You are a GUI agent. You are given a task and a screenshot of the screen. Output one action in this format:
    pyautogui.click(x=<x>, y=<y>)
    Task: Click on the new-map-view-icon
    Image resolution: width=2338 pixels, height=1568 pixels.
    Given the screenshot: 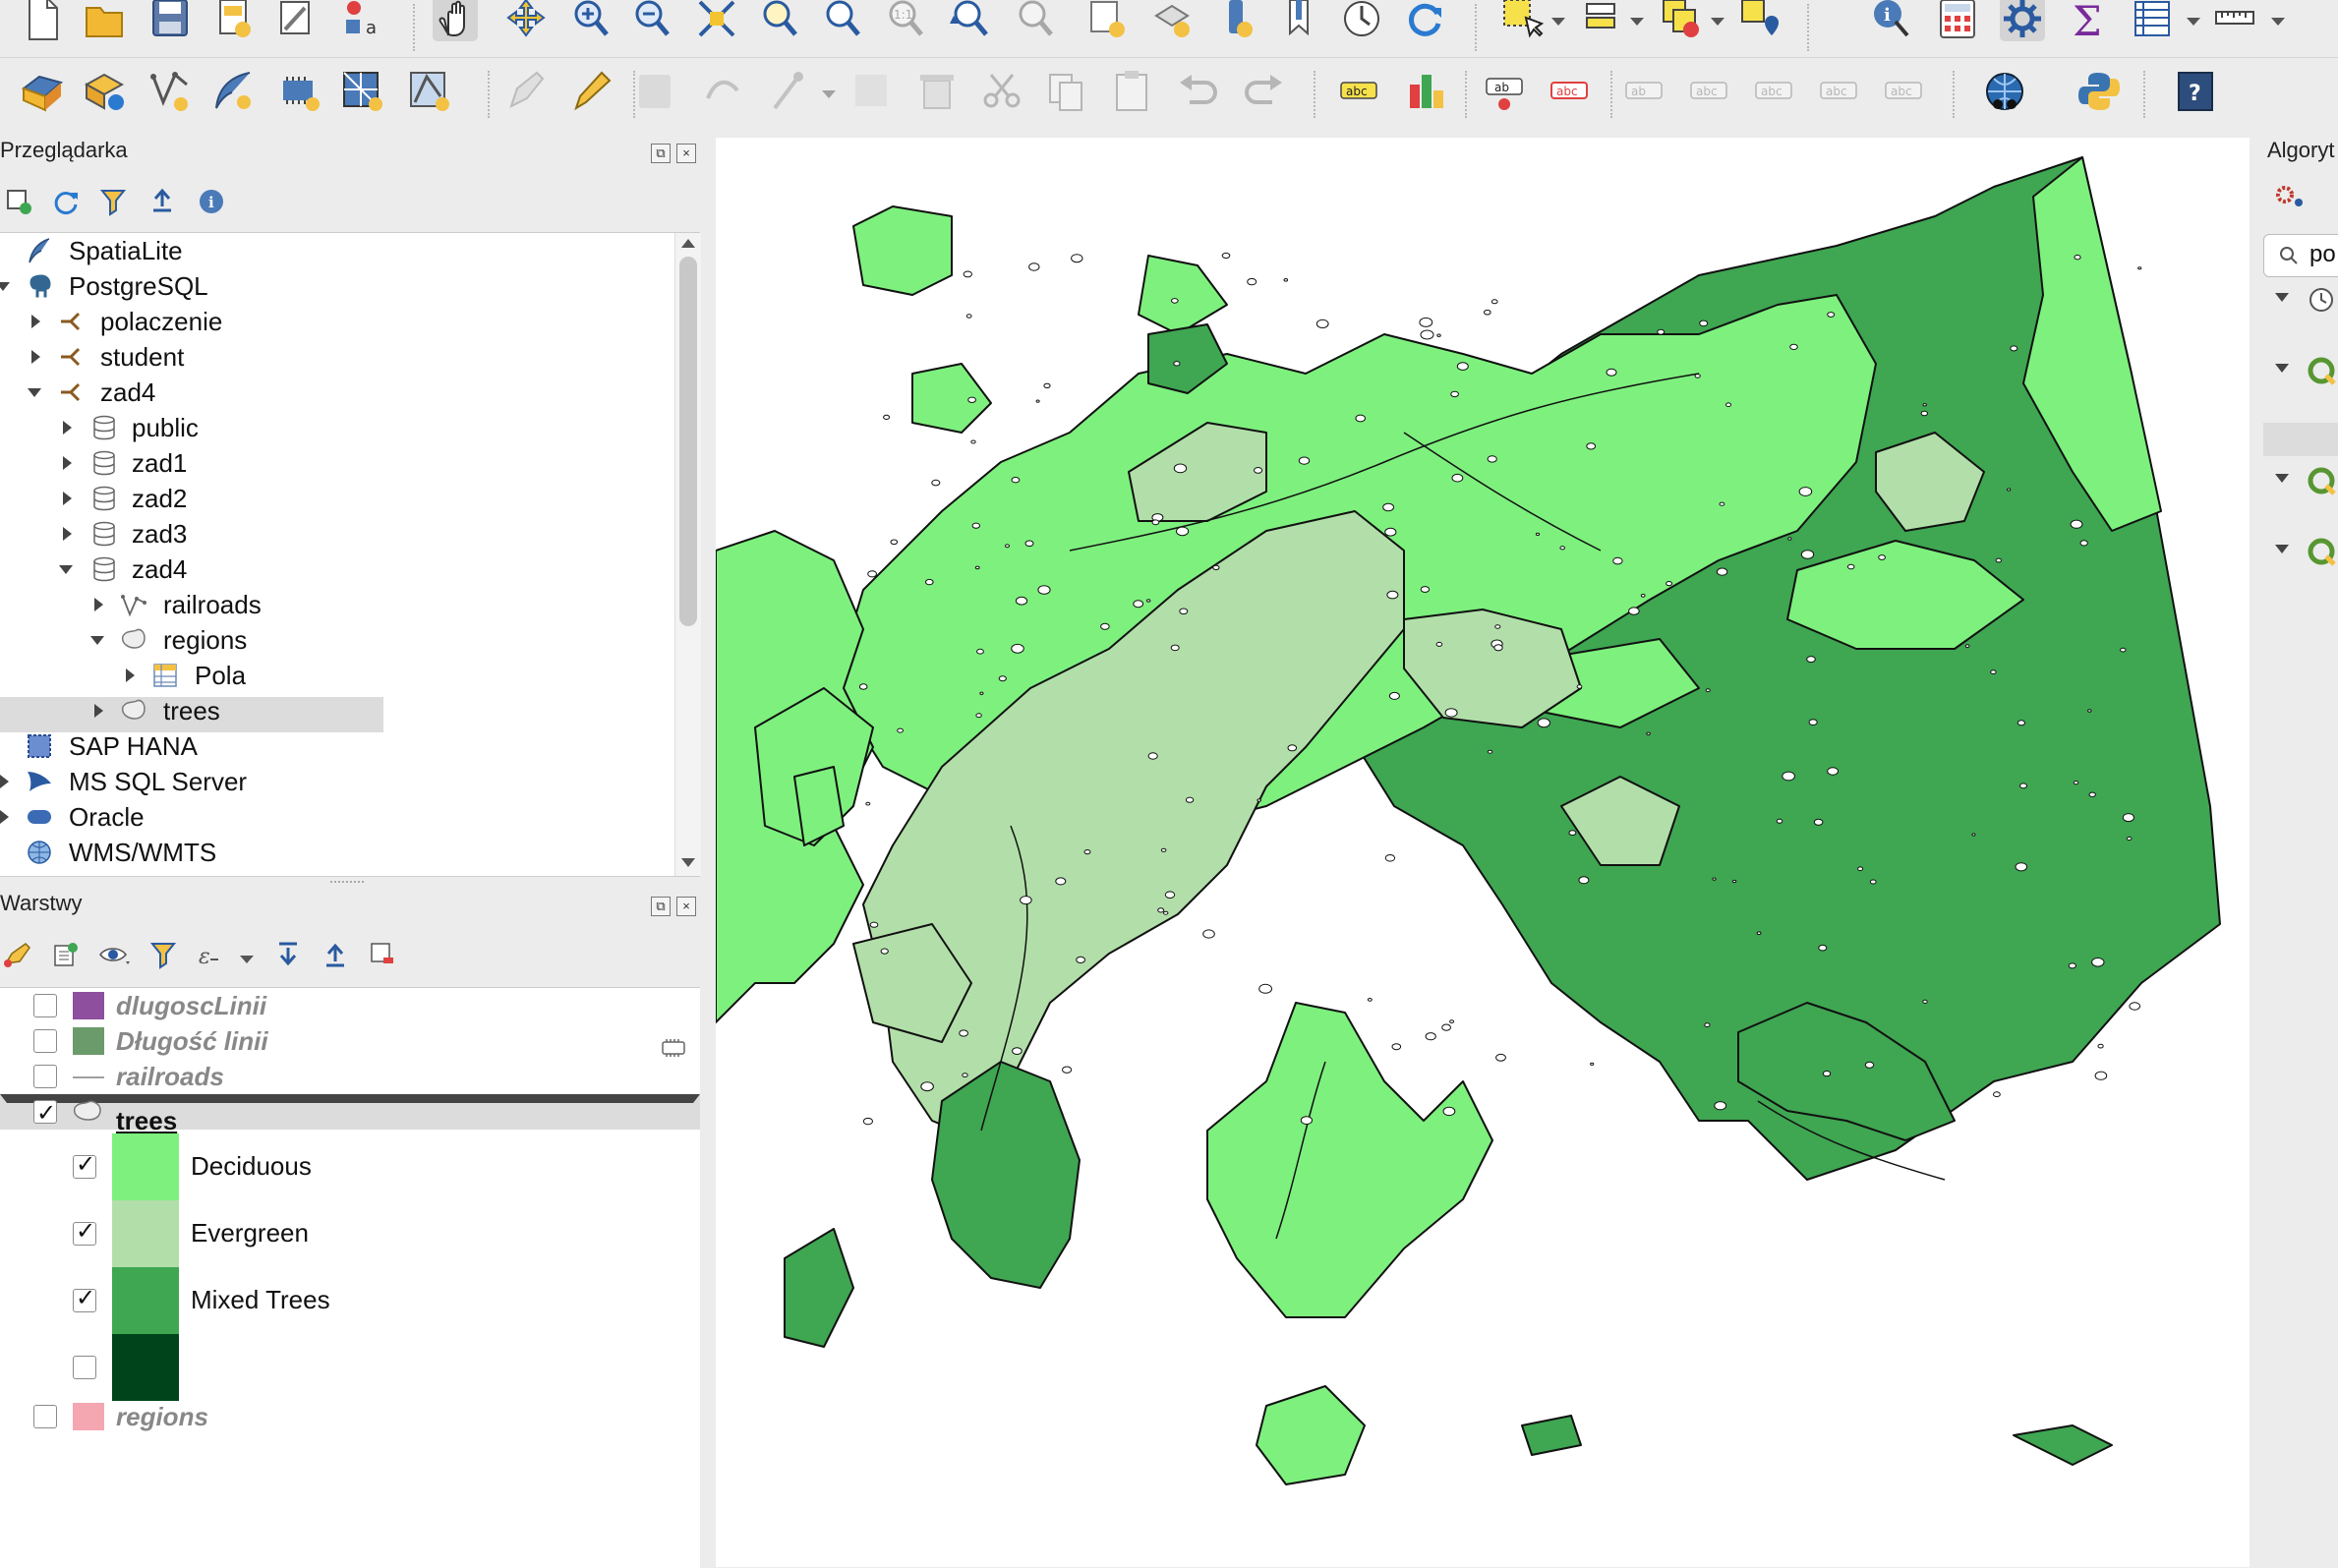 What is the action you would take?
    pyautogui.click(x=1108, y=20)
    